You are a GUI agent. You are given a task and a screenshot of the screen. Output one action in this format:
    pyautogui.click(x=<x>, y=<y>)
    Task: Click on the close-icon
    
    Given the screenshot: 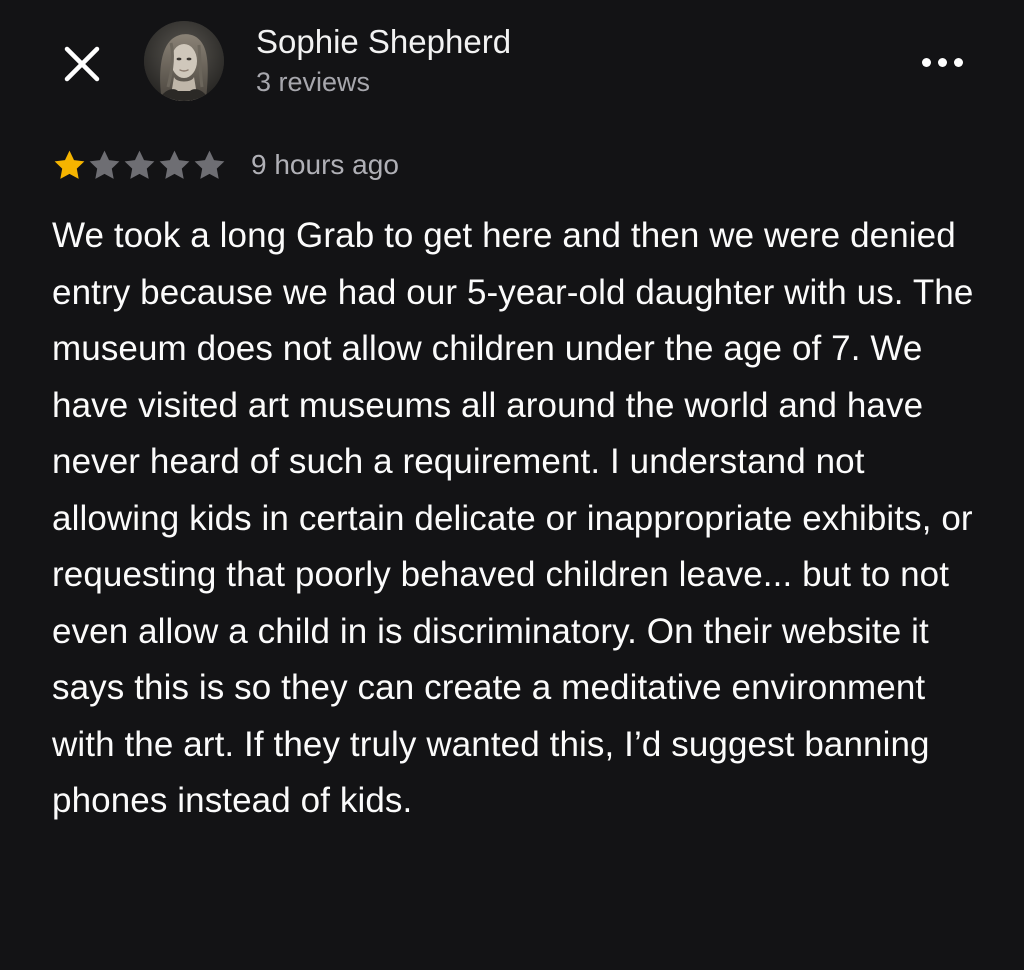 What is the action you would take?
    pyautogui.click(x=82, y=64)
    